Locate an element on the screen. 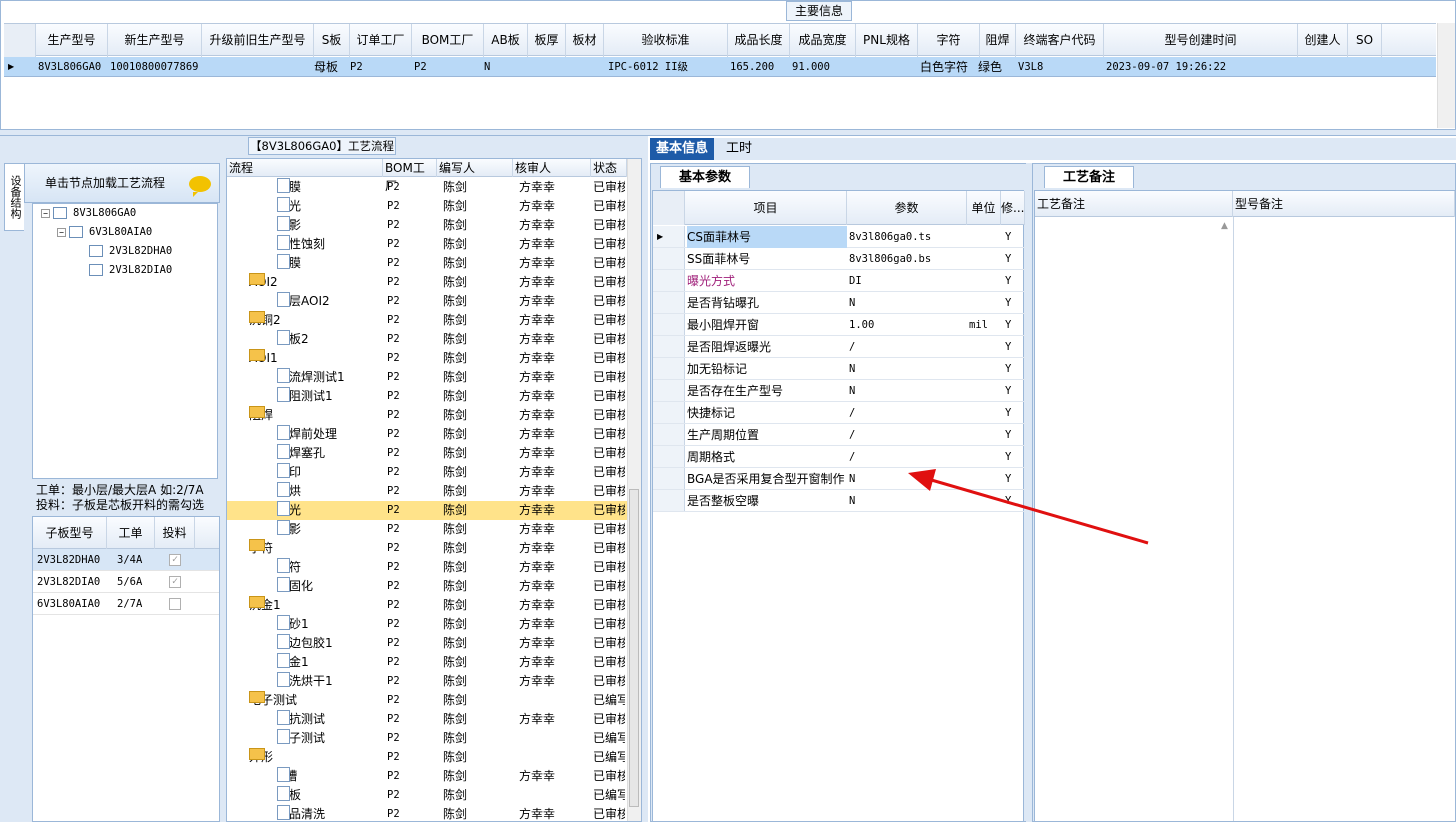 The image size is (1456, 822). flow-row: −阻焊 P2 陈剑 方幸幸 已审核 is located at coordinates (427, 415).